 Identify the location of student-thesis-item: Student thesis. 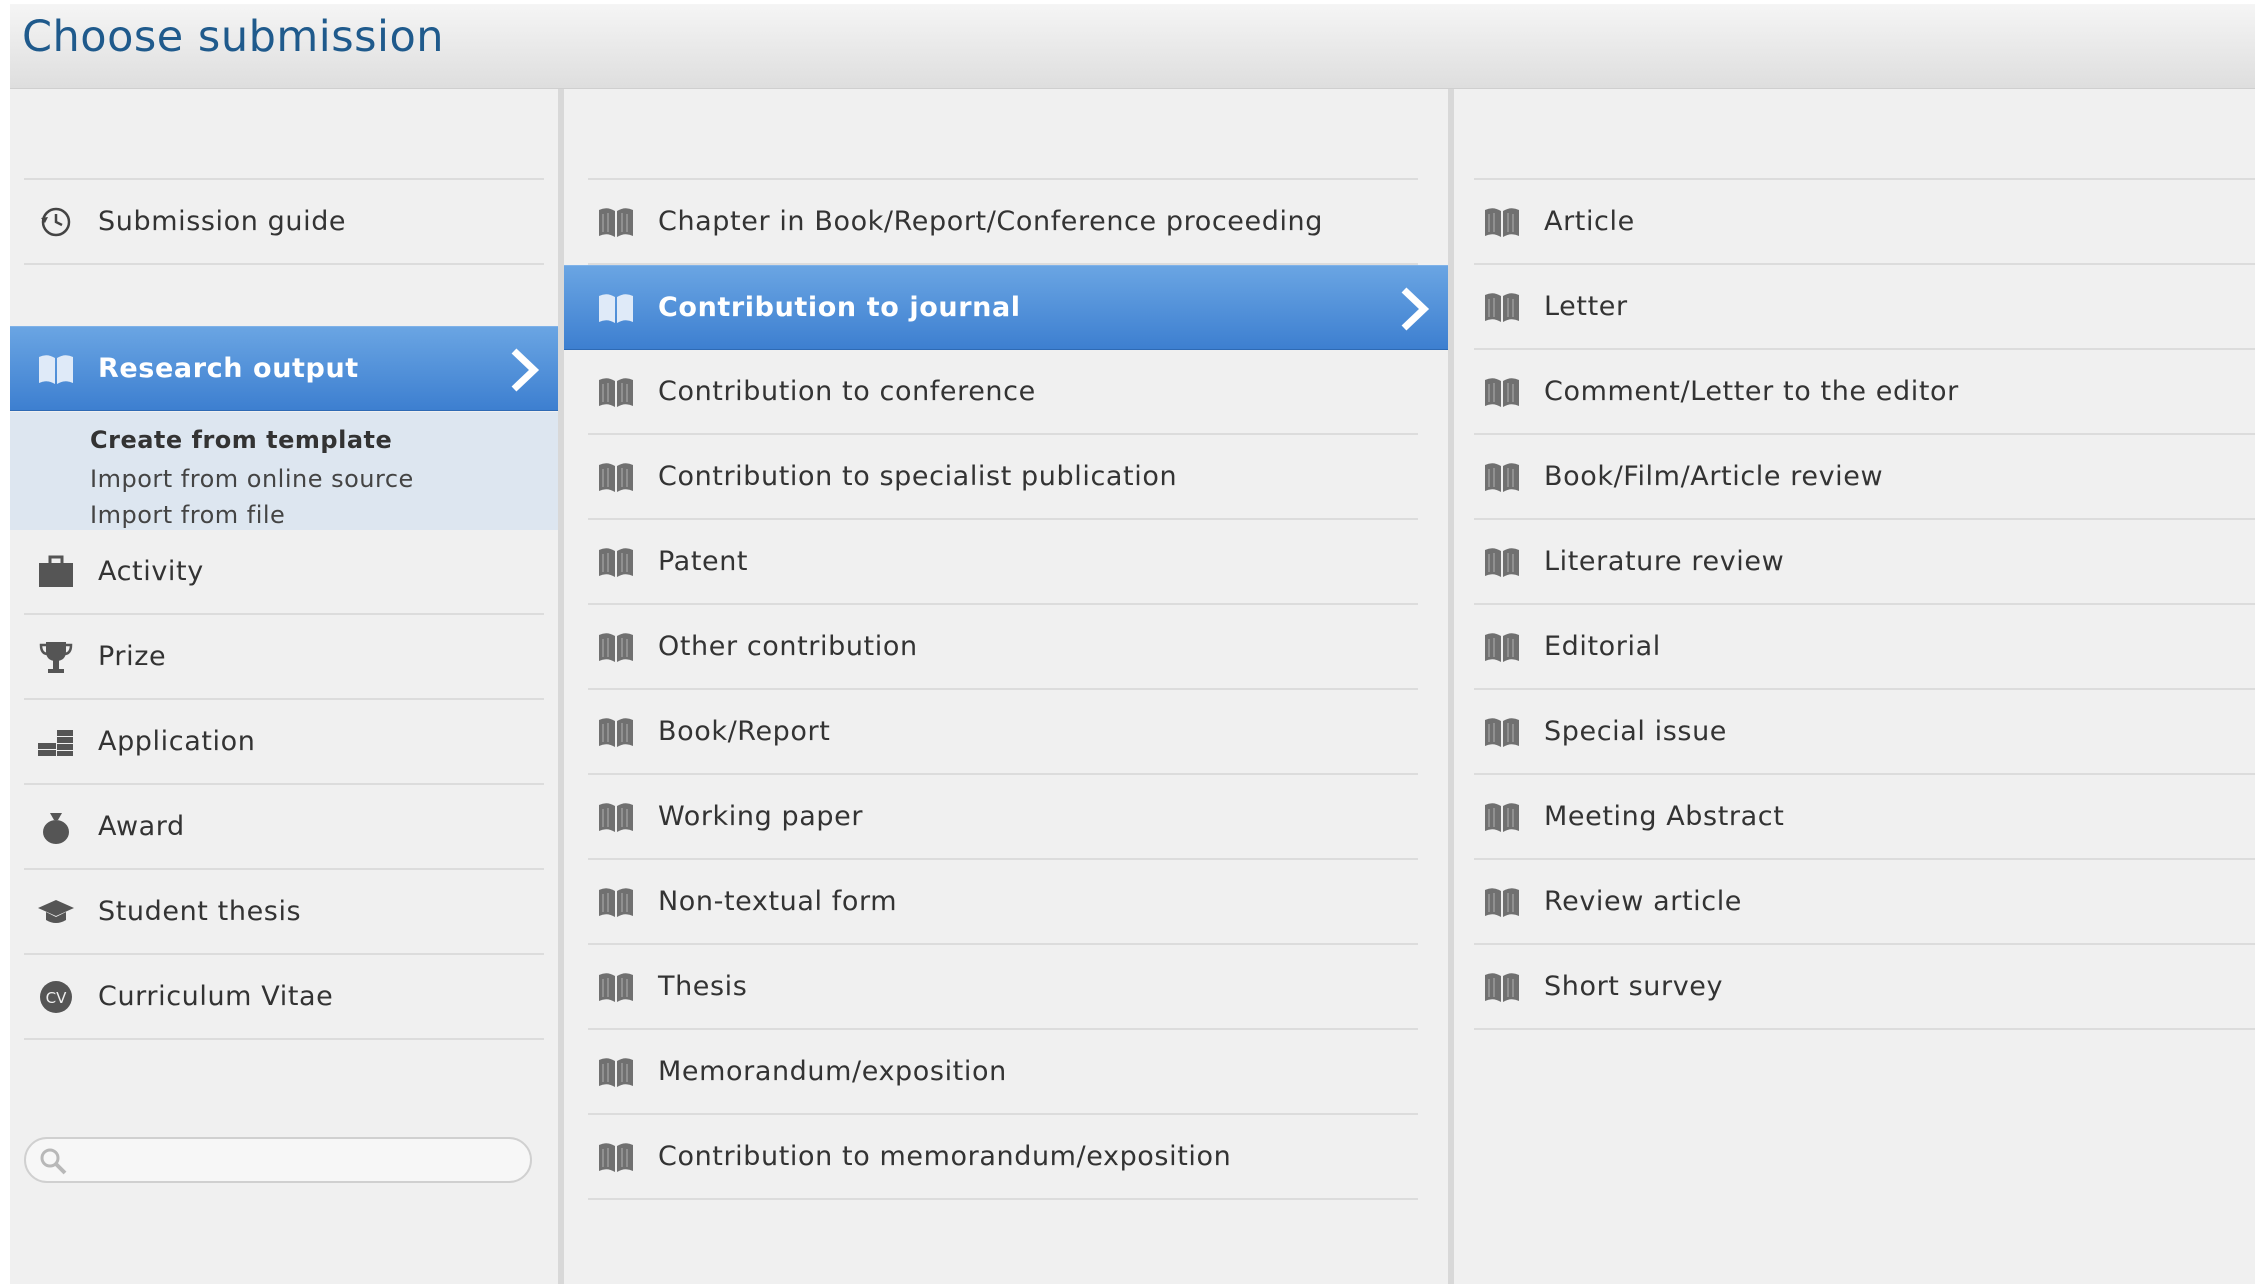
(284, 912).